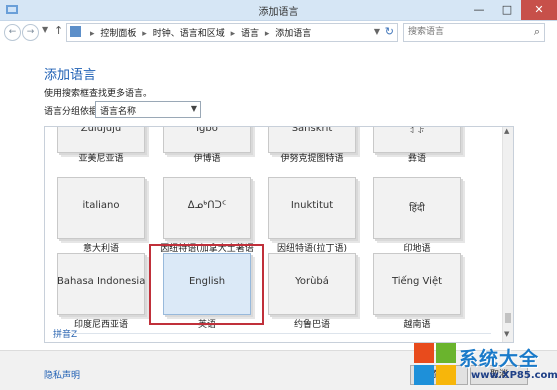  What do you see at coordinates (101, 130) in the screenshot?
I see `language-sample: Zulujuju` at bounding box center [101, 130].